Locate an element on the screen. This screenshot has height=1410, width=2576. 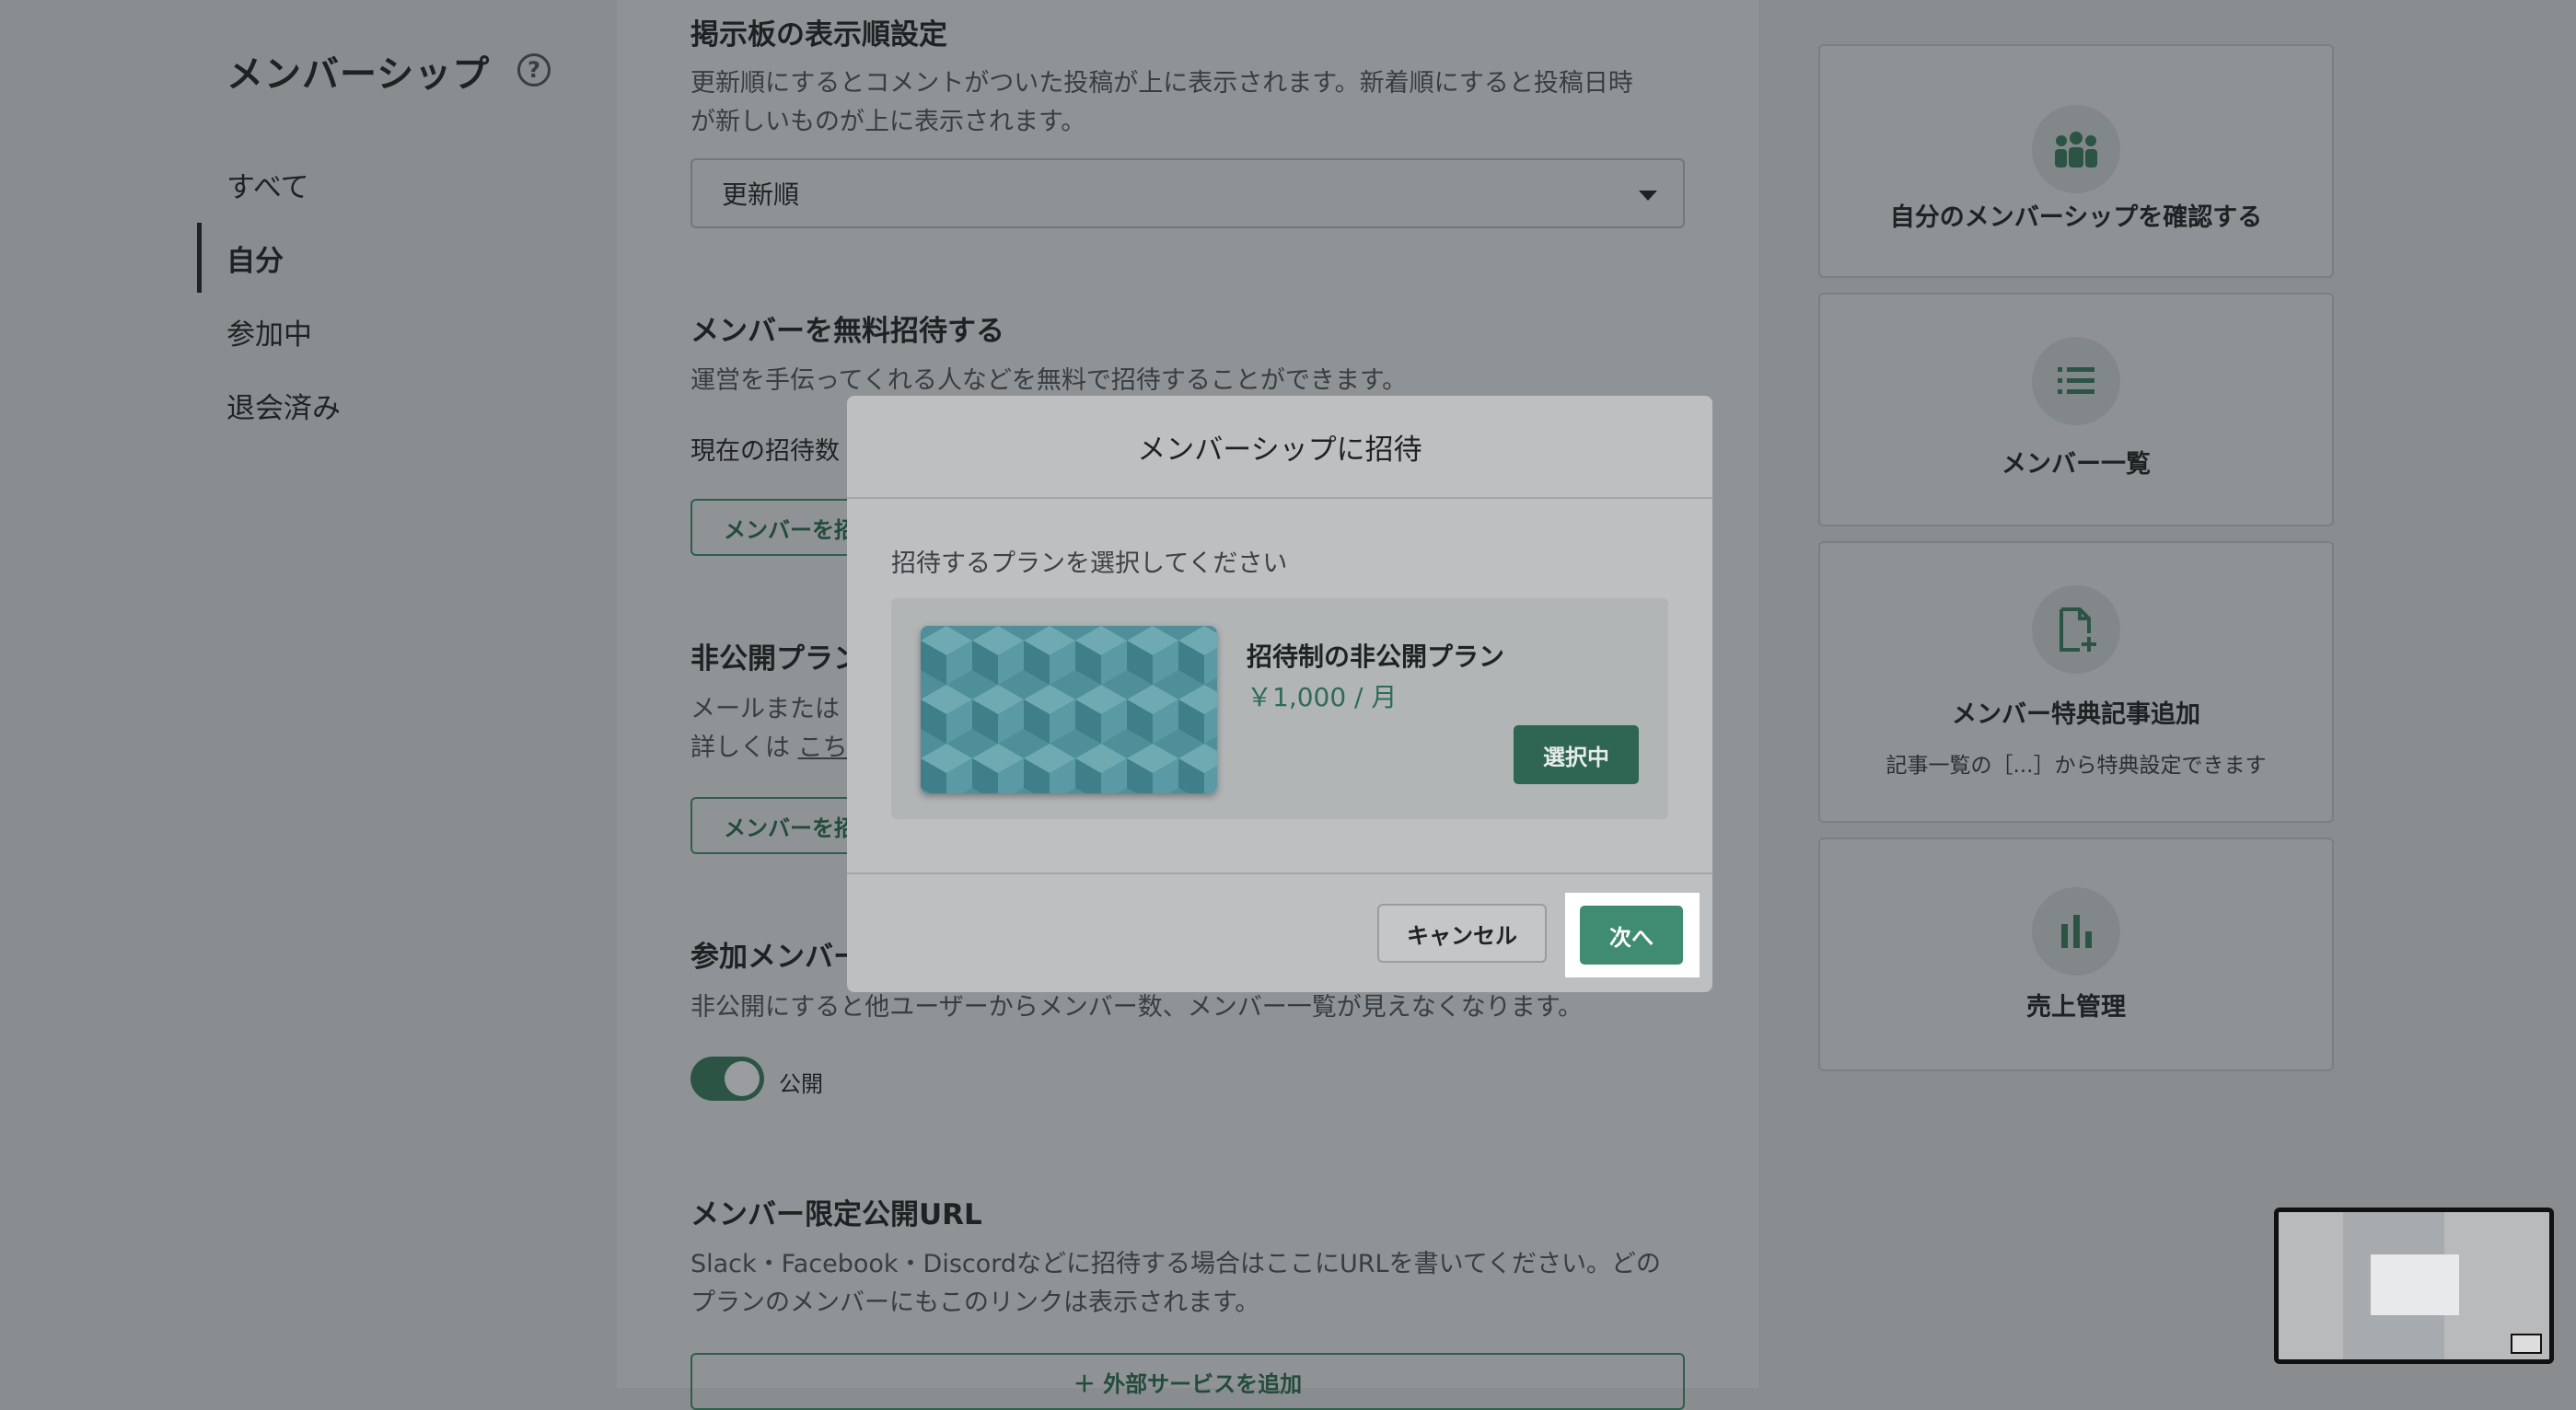
card-add-benefit-article-sub: 記事一覧の［...］から特典設定できます is located at coordinates (2076, 766).